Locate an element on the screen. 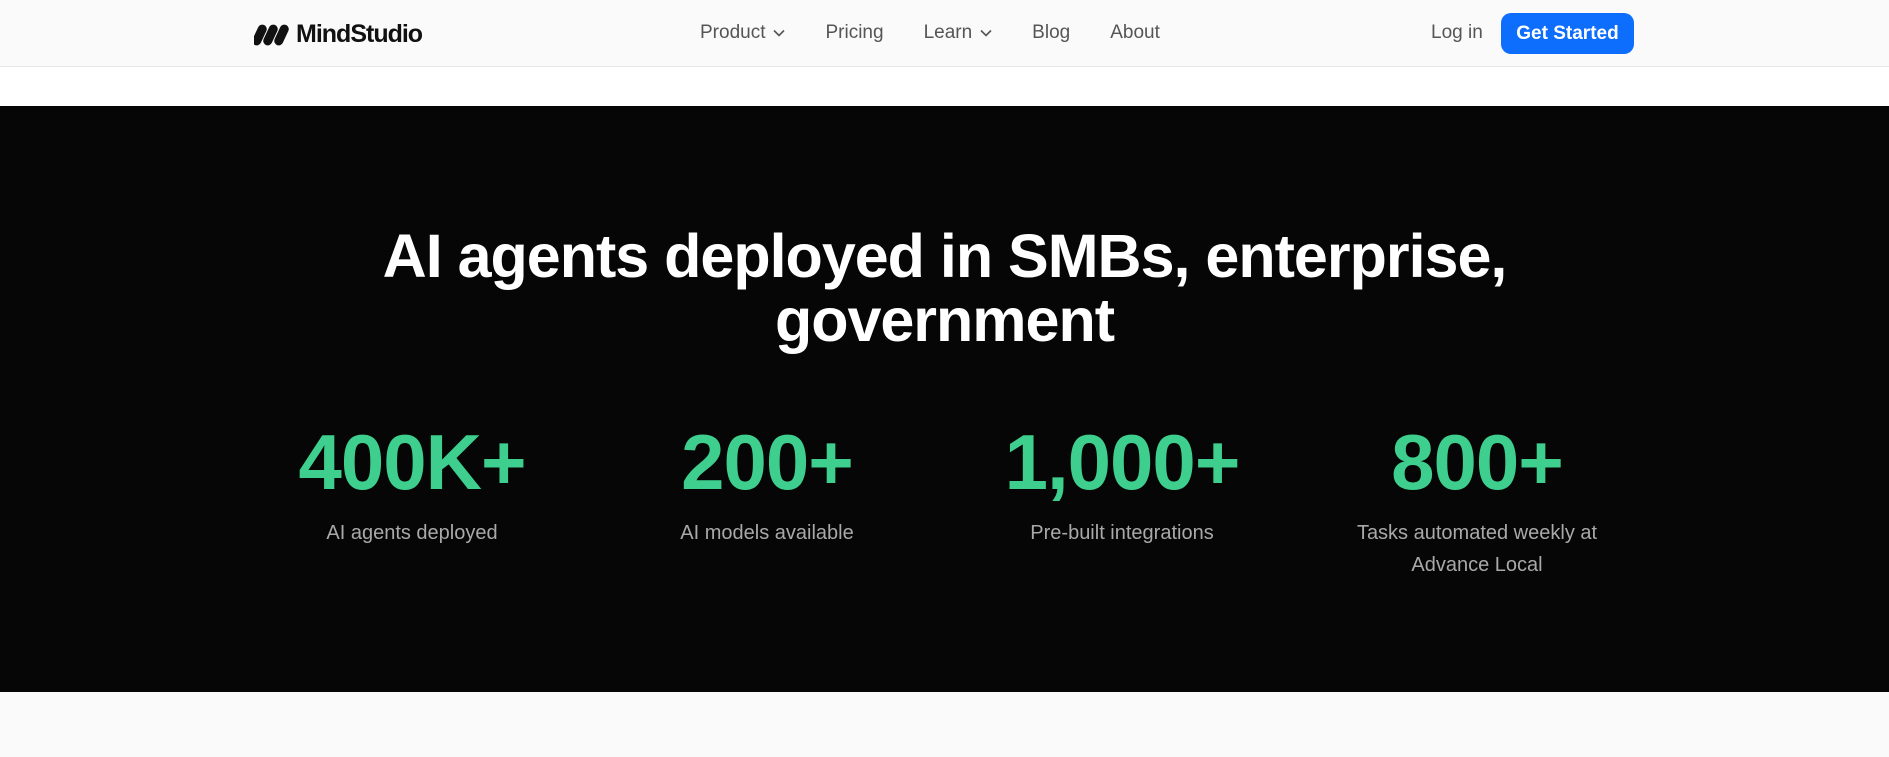 The height and width of the screenshot is (757, 1889). nav-label-blog: Blog is located at coordinates (1051, 32).